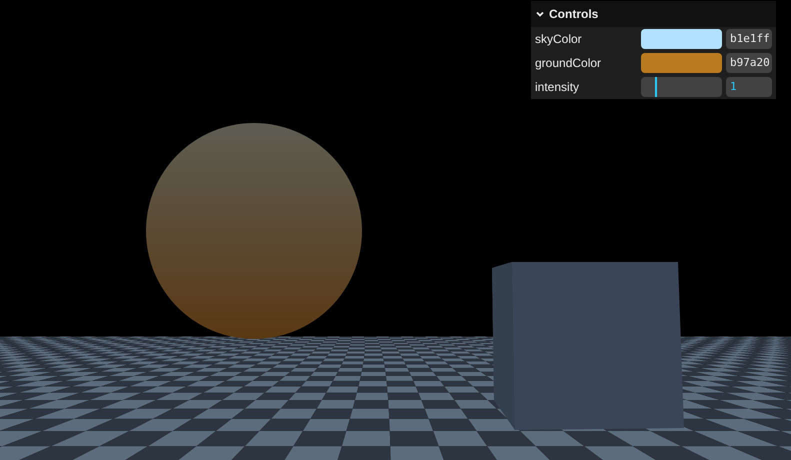  Describe the element at coordinates (557, 87) in the screenshot. I see `control-label: intensity` at that location.